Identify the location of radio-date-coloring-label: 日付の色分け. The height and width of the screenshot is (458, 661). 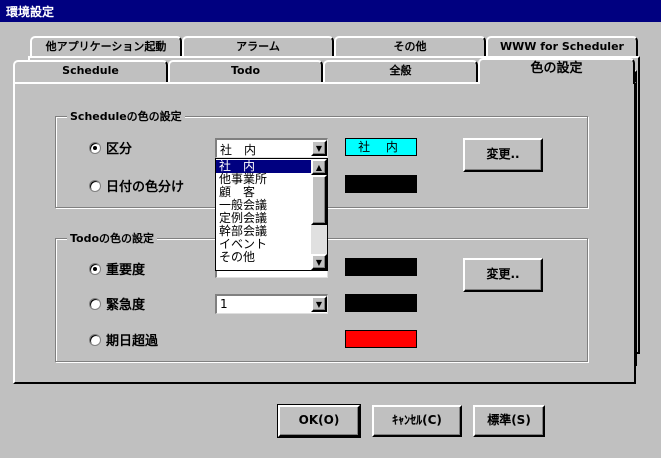
(145, 187).